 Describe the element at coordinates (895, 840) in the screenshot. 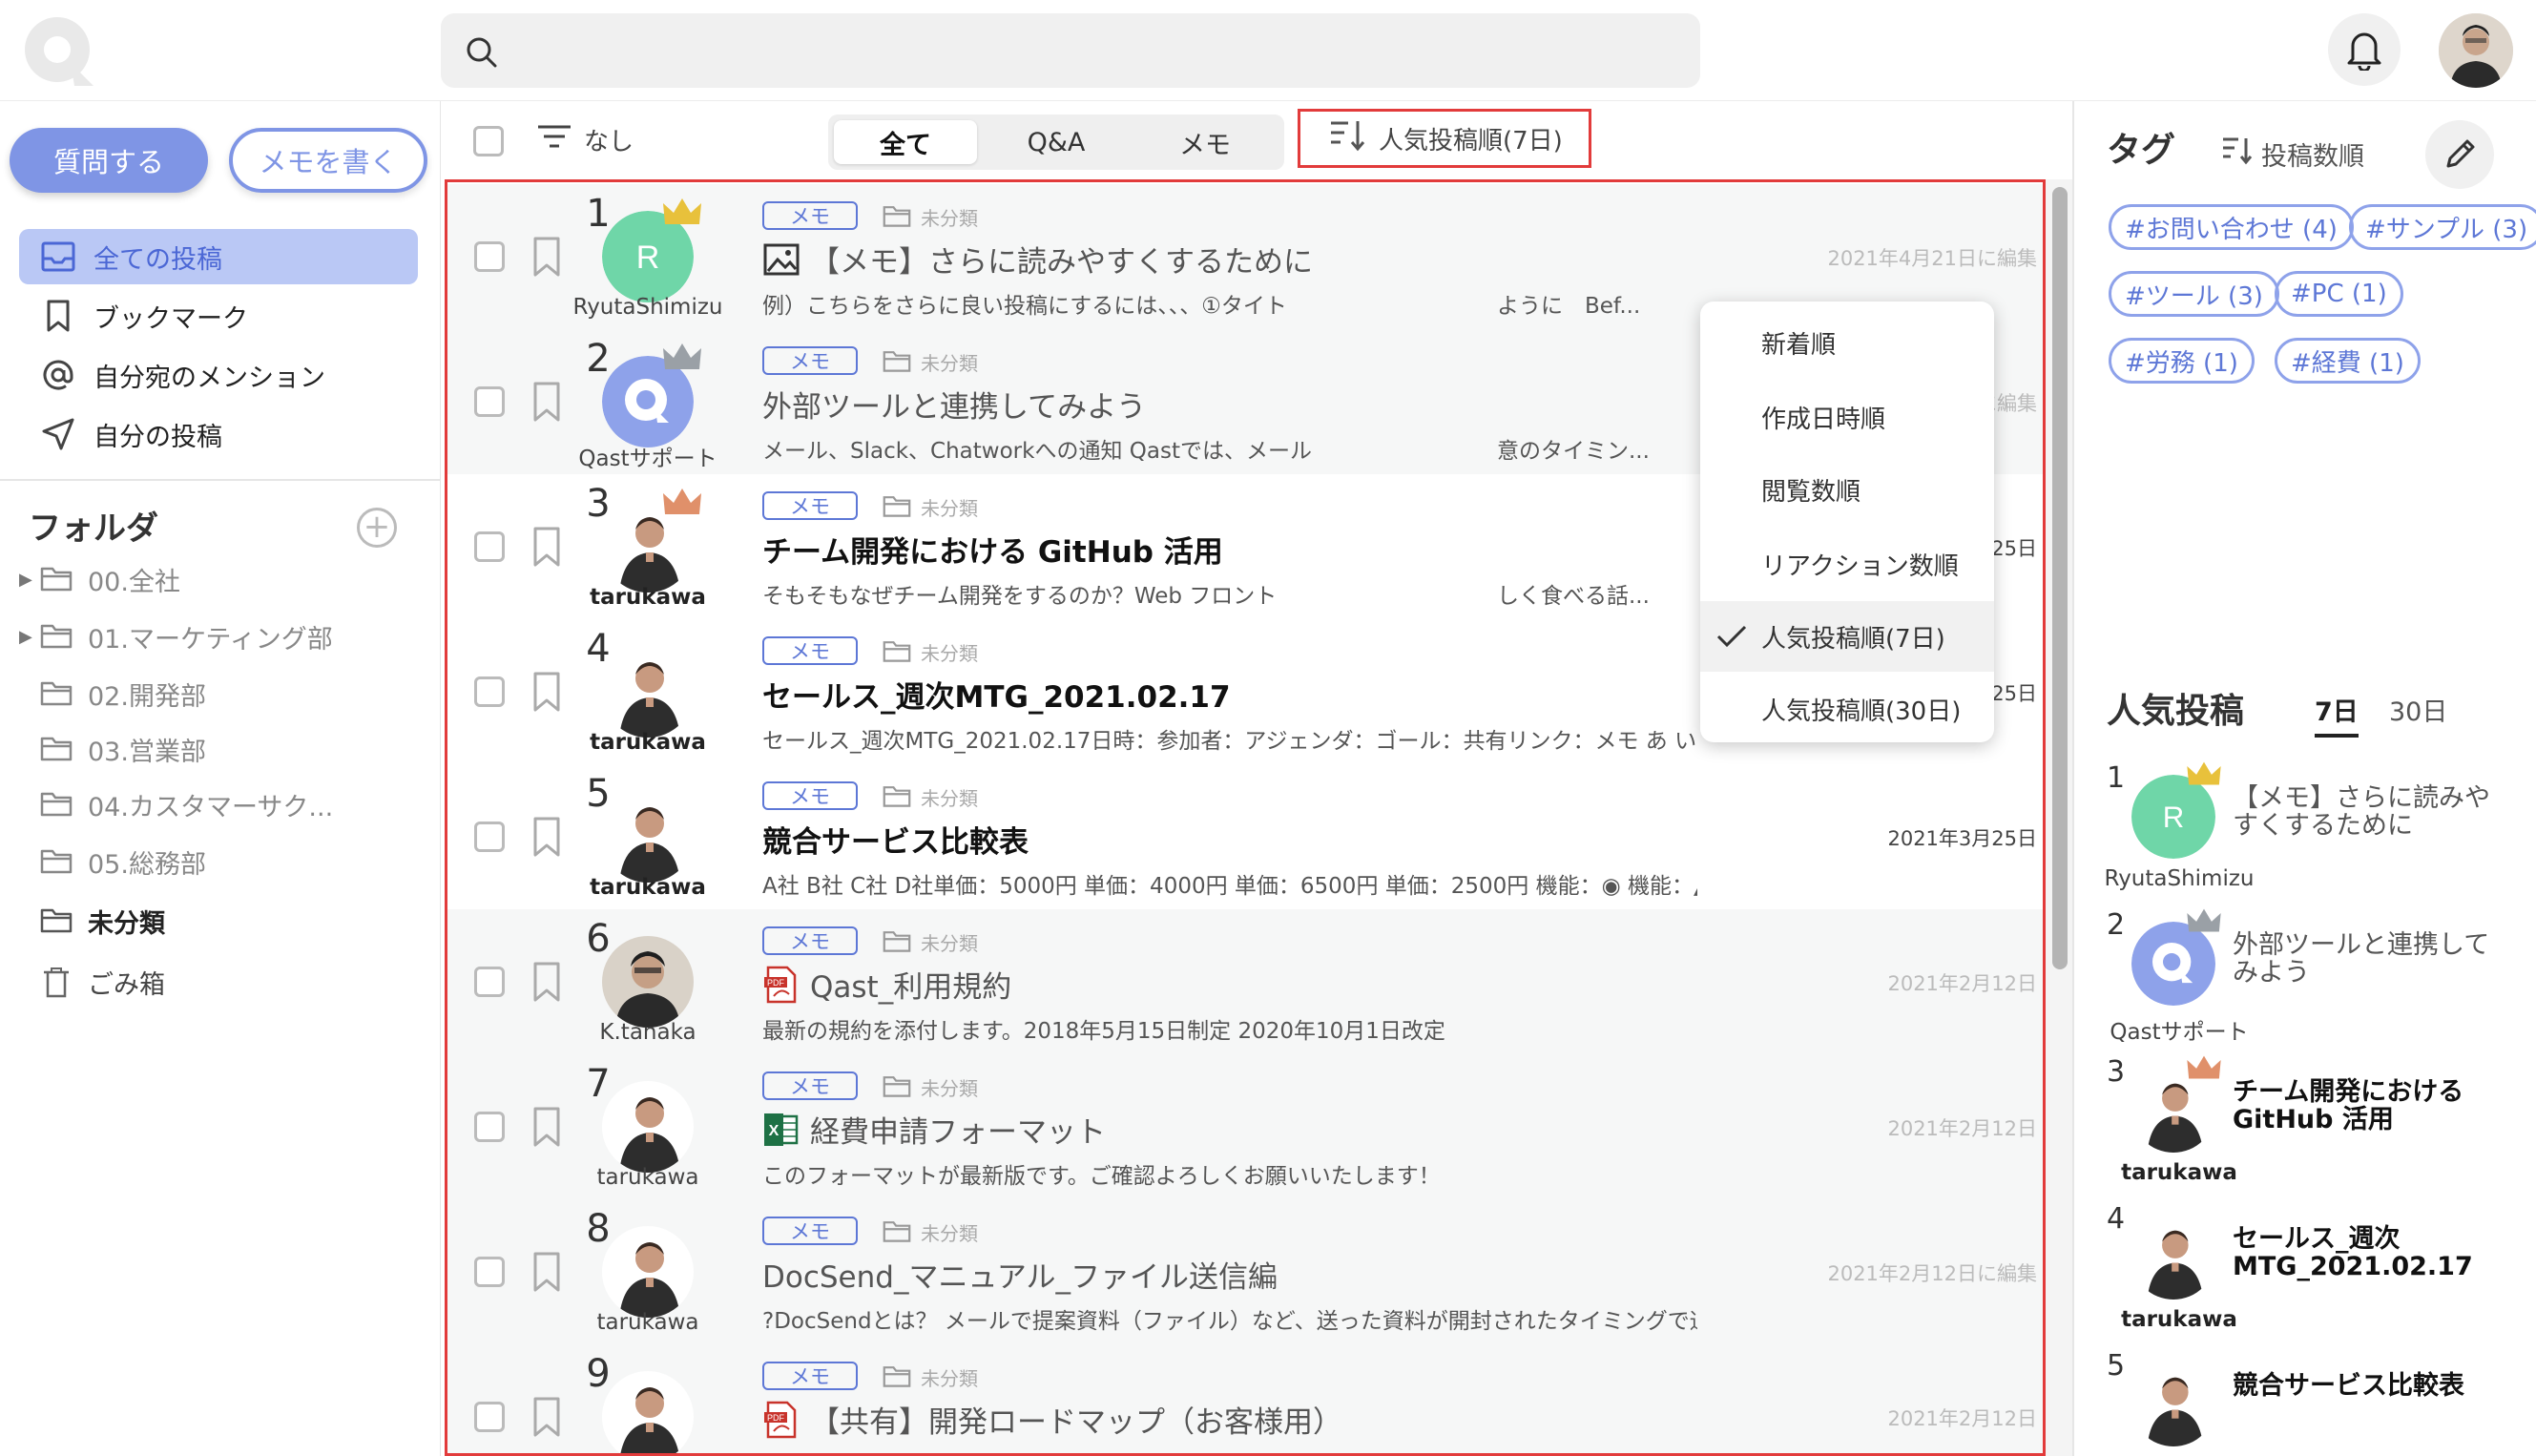

I see `post-title: 競合サービス比較表` at that location.